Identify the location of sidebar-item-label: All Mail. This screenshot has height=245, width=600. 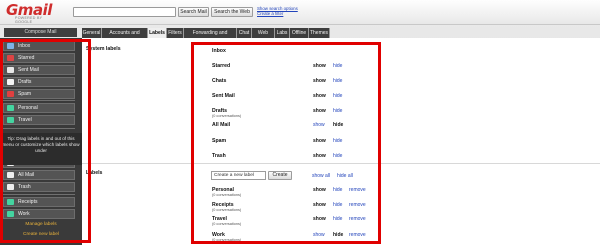
(26, 175).